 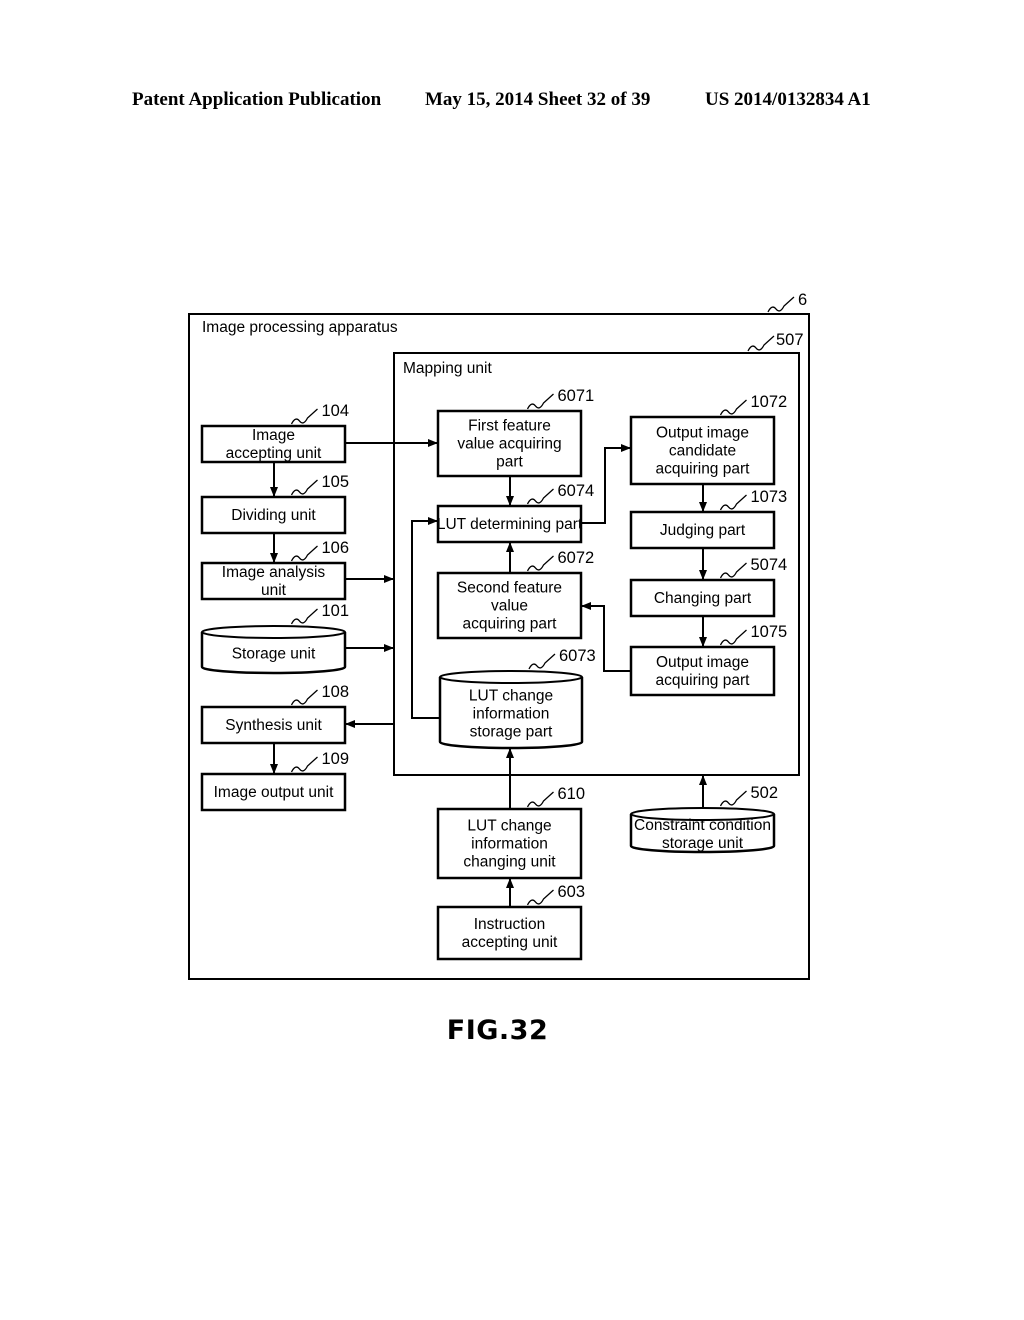 What do you see at coordinates (509, 588) in the screenshot?
I see `block-label-line: Second feature` at bounding box center [509, 588].